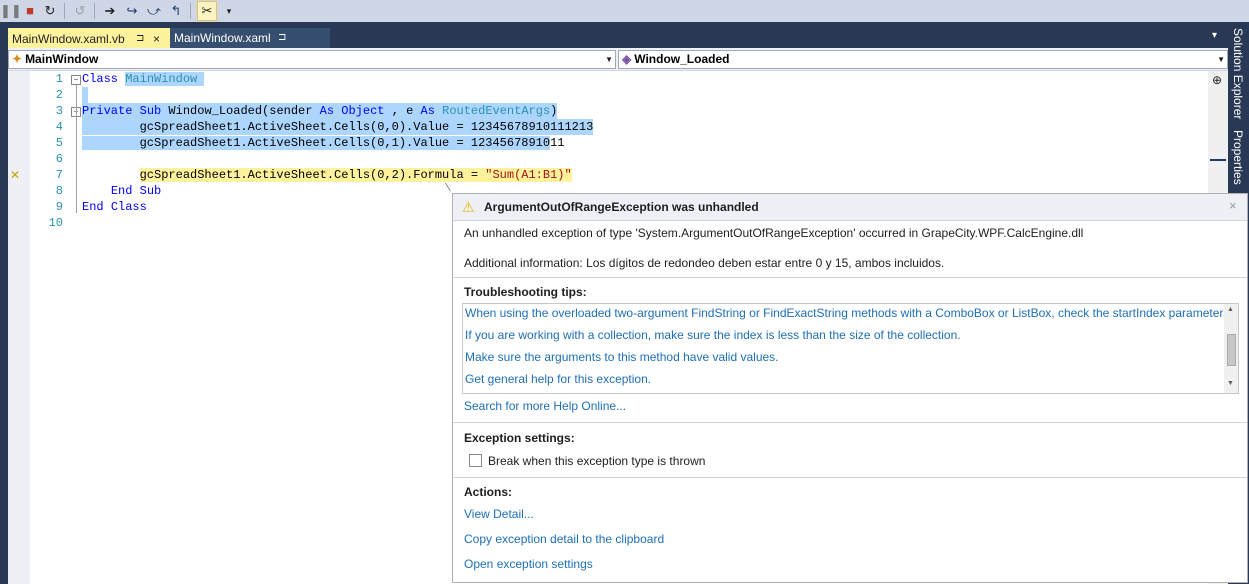  Describe the element at coordinates (143, 79) in the screenshot. I see `code-line-1: Class MainWindow` at that location.